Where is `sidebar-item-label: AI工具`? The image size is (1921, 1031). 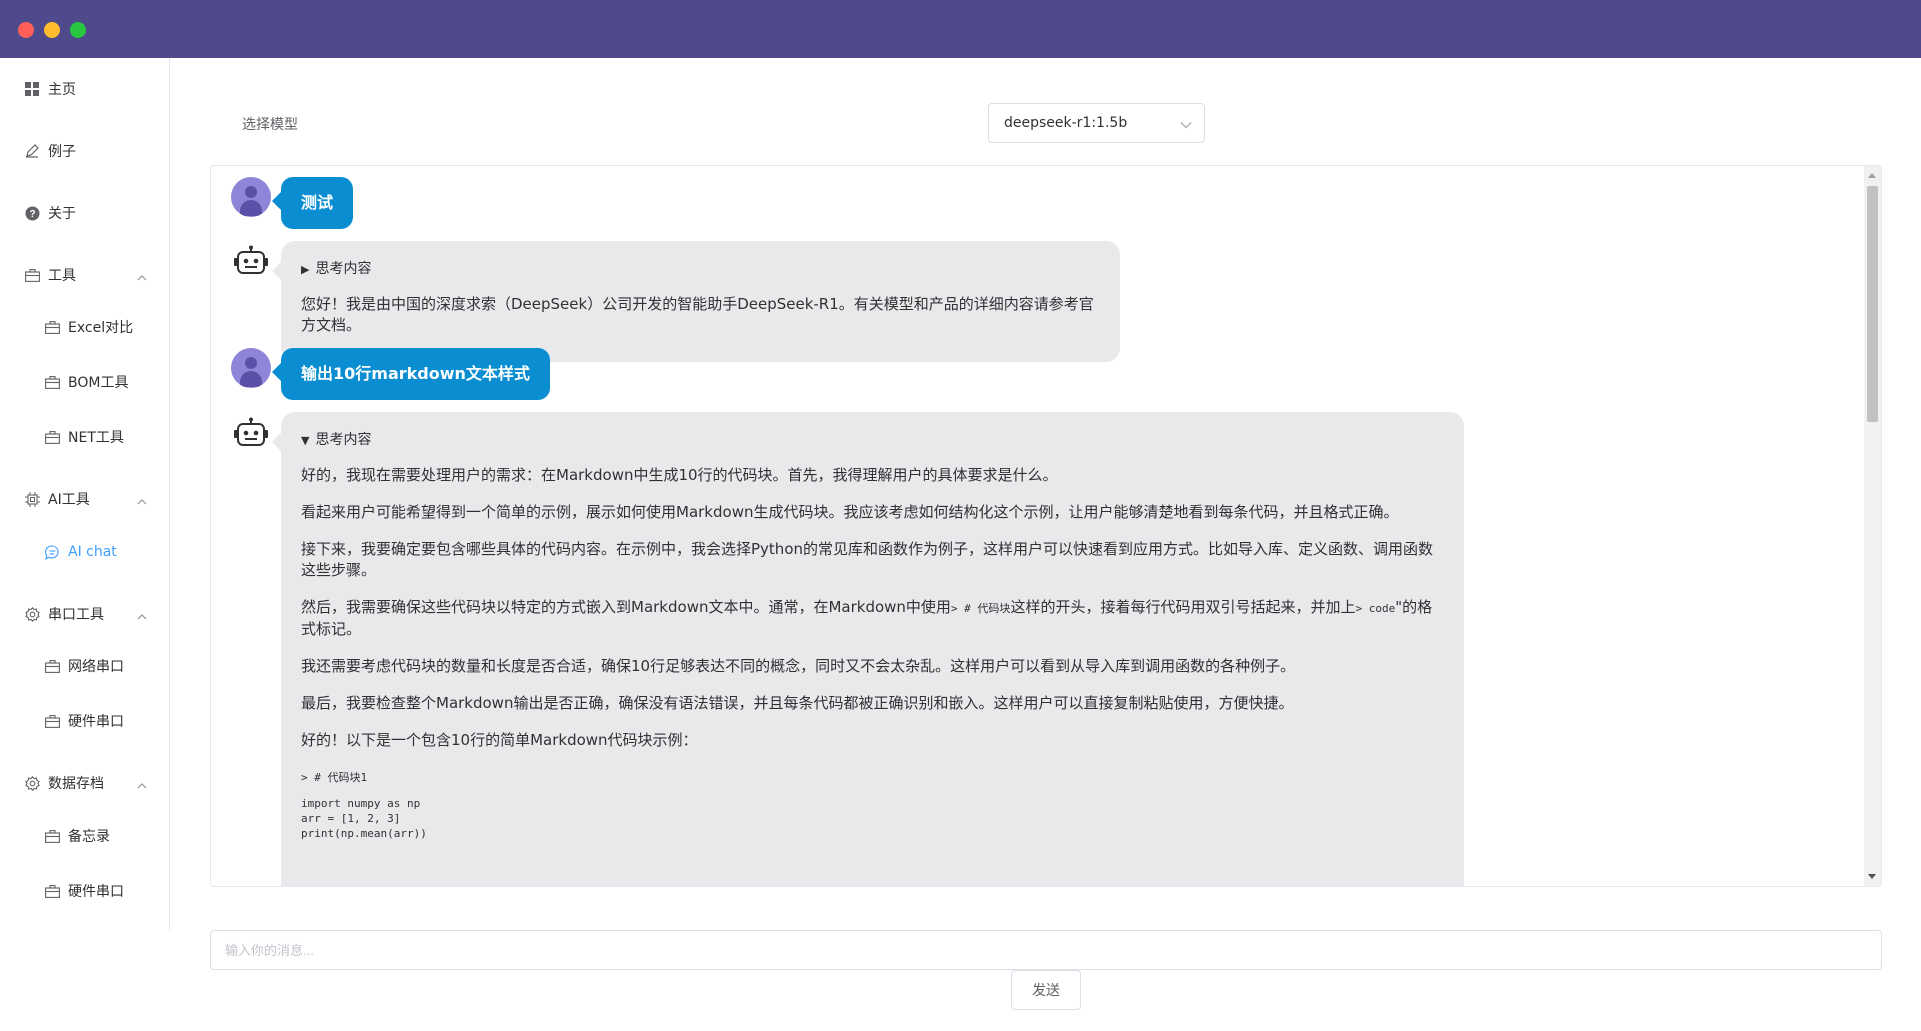 sidebar-item-label: AI工具 is located at coordinates (69, 500).